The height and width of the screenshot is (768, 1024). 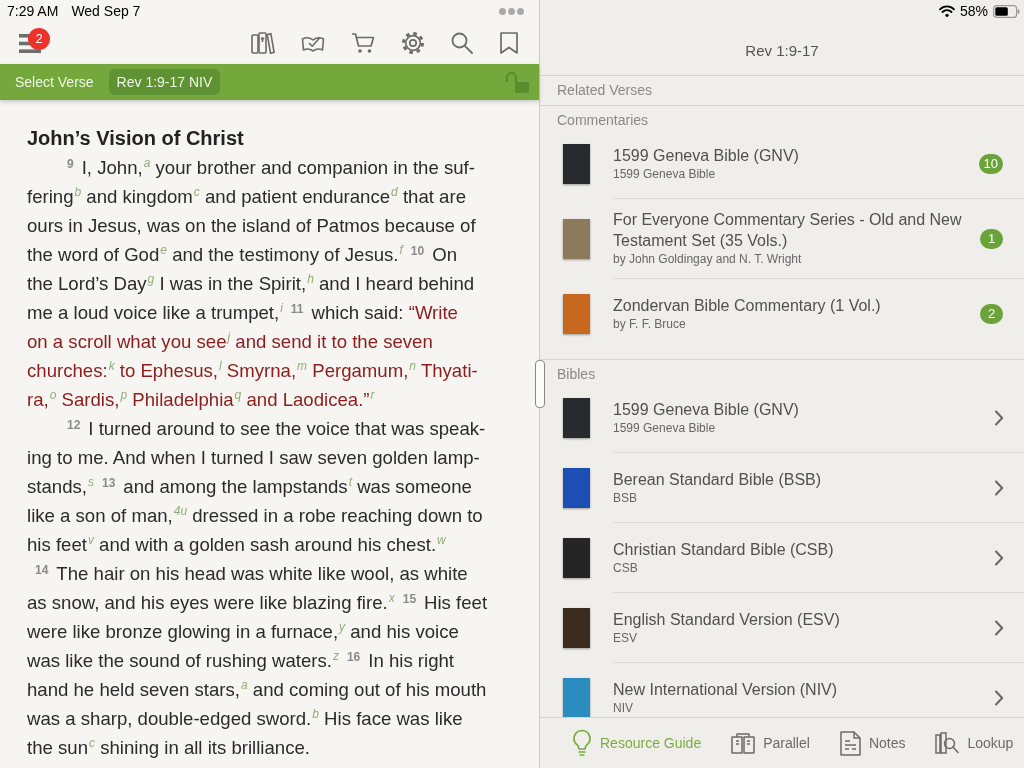 What do you see at coordinates (136, 138) in the screenshot?
I see `section-heading: John’s Vision of Christ` at bounding box center [136, 138].